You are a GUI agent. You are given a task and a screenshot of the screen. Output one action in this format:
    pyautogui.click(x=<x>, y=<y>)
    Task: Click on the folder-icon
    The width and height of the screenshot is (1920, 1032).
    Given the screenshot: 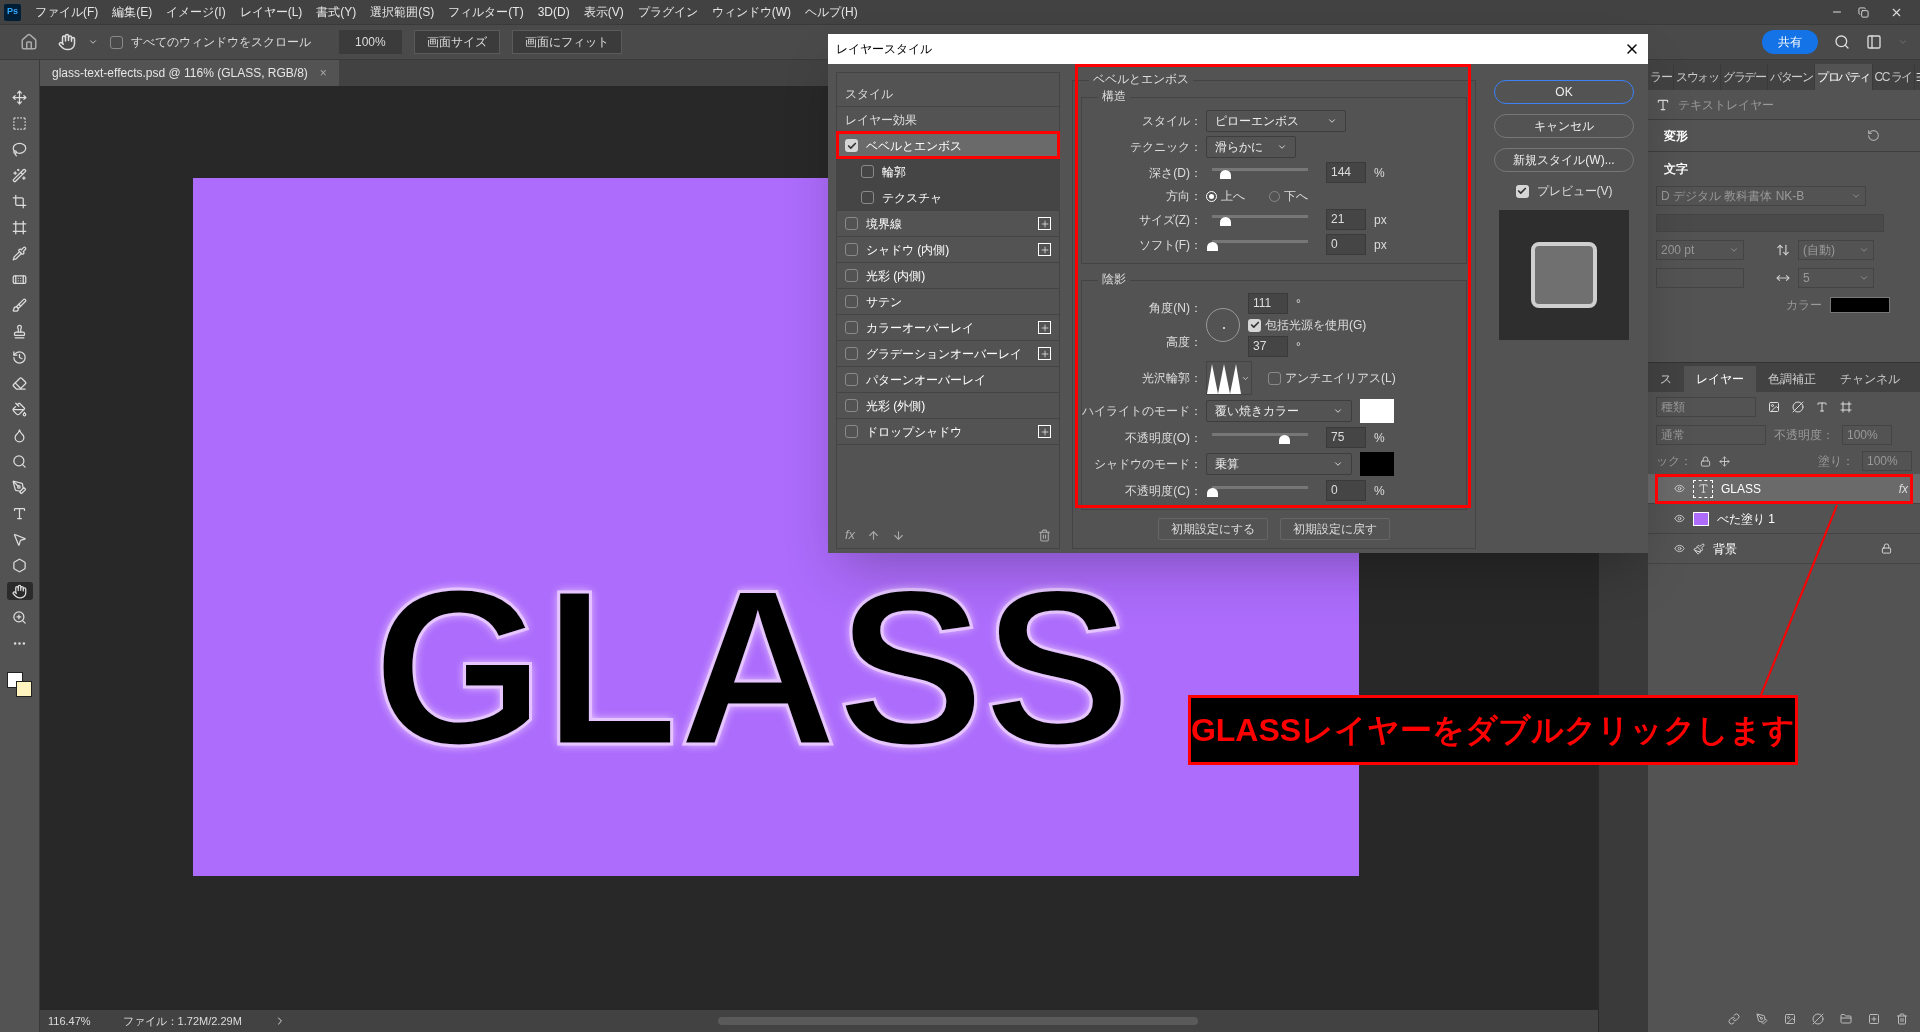 What is the action you would take?
    pyautogui.click(x=1846, y=1019)
    